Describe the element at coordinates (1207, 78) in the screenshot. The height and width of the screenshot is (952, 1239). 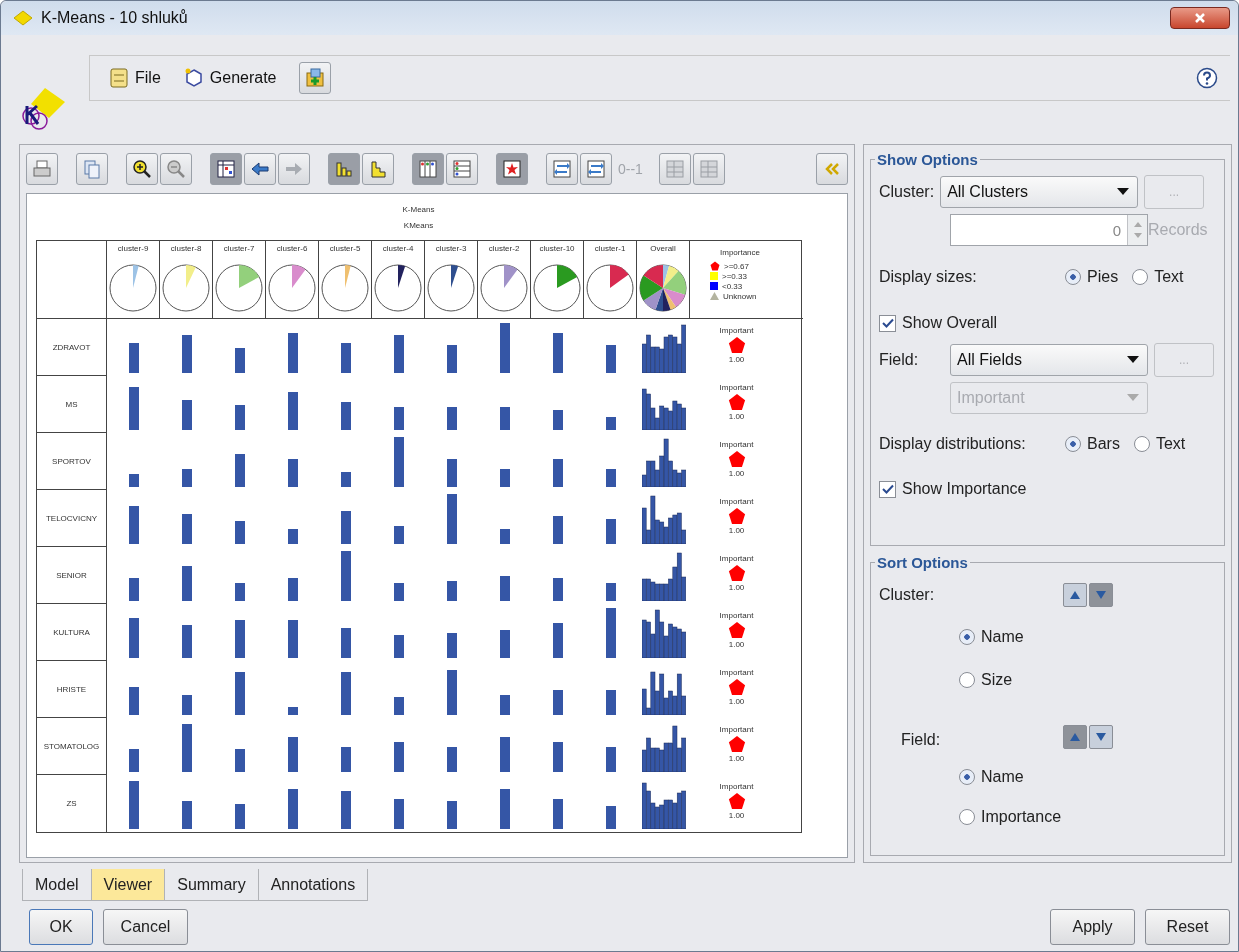
I see `help-icon` at that location.